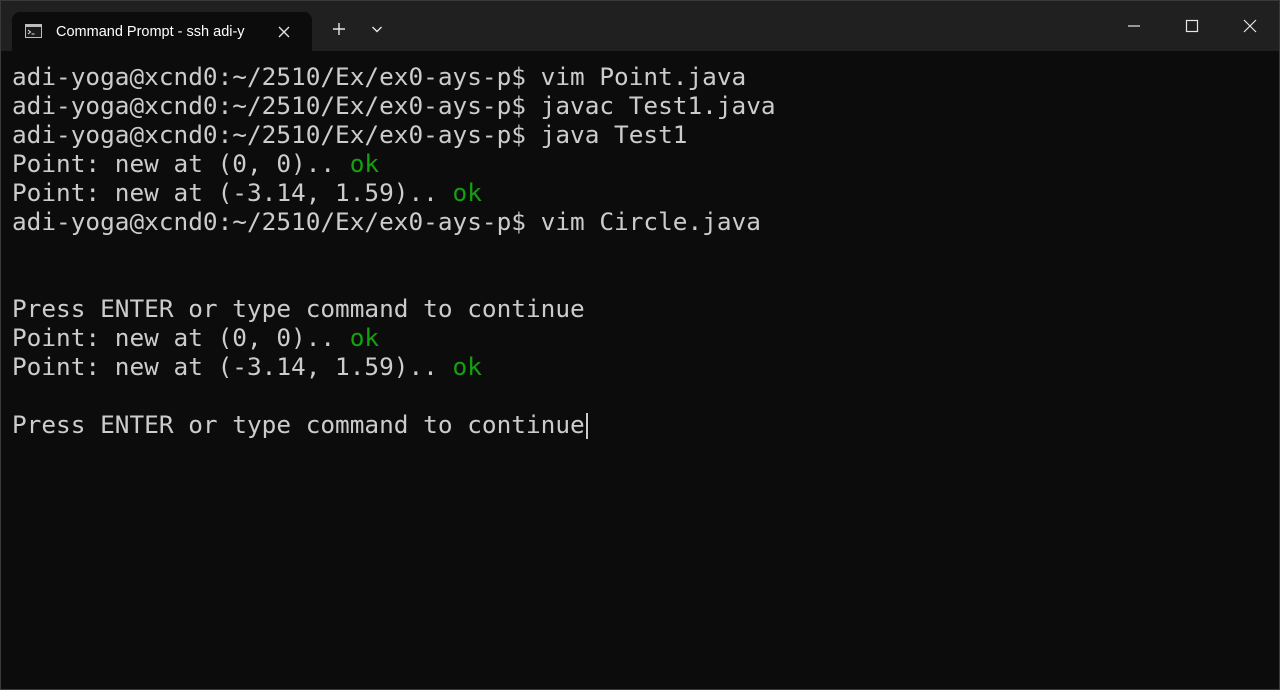 The width and height of the screenshot is (1280, 690). Describe the element at coordinates (377, 29) in the screenshot. I see `chevron-down-icon` at that location.